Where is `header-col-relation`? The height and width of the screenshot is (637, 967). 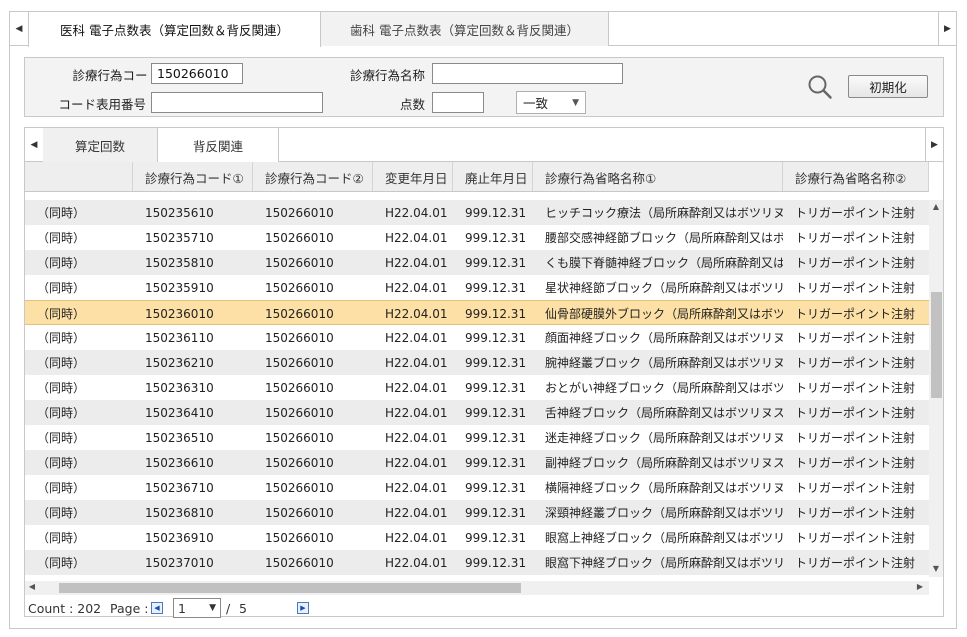 header-col-relation is located at coordinates (79, 176).